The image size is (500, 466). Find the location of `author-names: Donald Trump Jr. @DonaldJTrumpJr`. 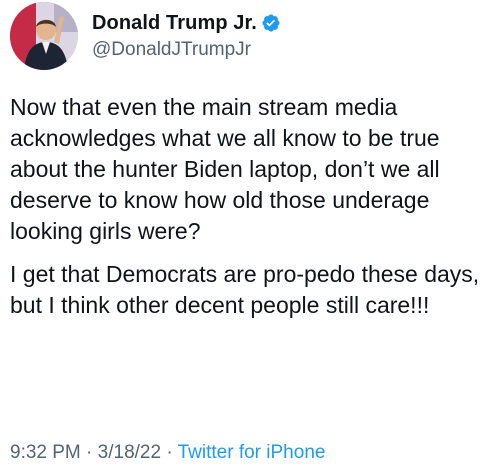

author-names: Donald Trump Jr. @DonaldJTrumpJr is located at coordinates (186, 36).